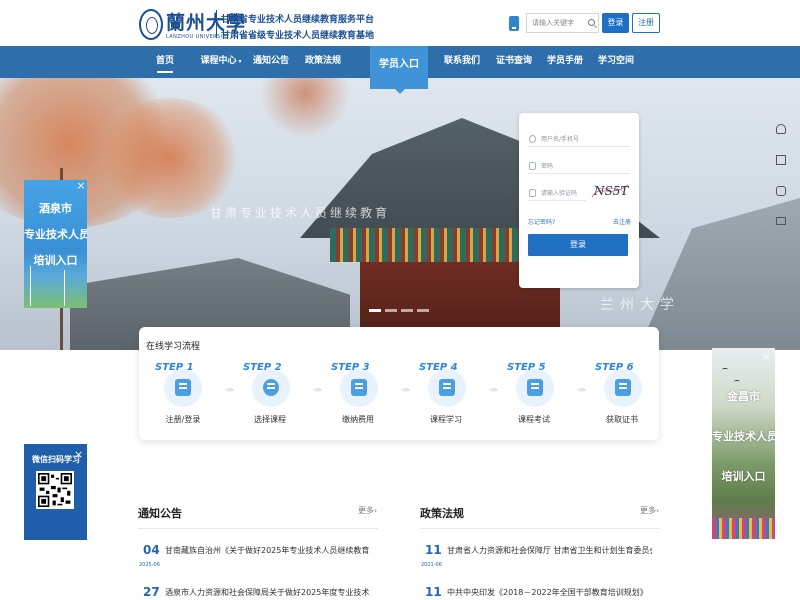 This screenshot has width=800, height=600. Describe the element at coordinates (583, 166) in the screenshot. I see `password-input` at that location.